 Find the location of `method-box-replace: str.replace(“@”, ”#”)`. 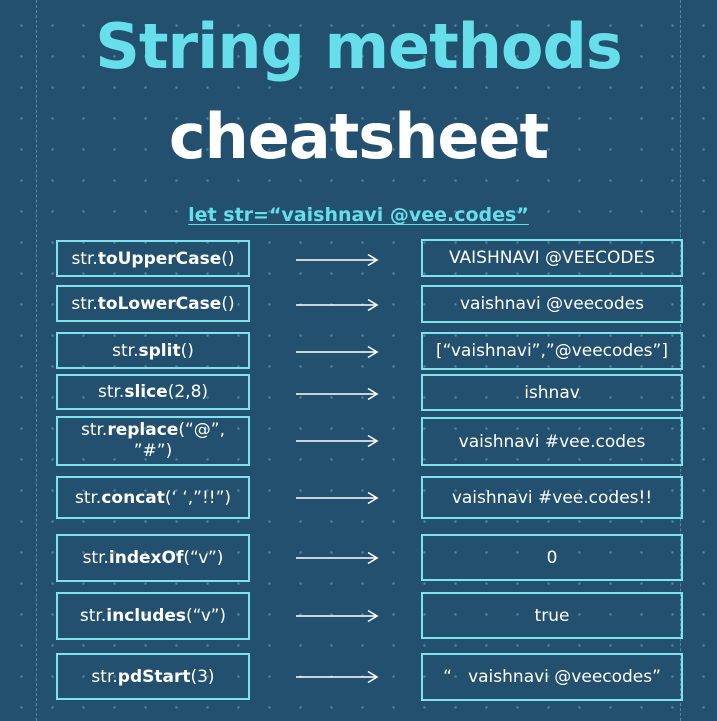

method-box-replace: str.replace(“@”, ”#”) is located at coordinates (153, 441).